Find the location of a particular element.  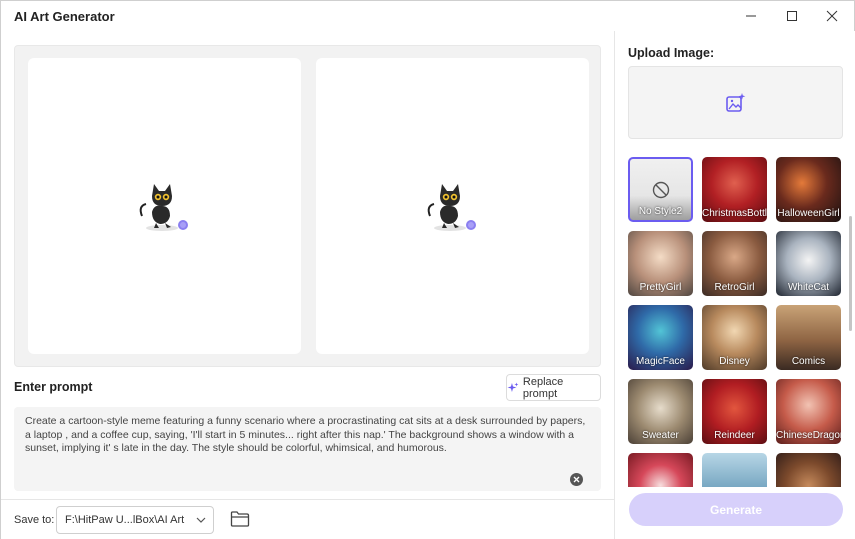

upload-image-dropzone is located at coordinates (735, 102).